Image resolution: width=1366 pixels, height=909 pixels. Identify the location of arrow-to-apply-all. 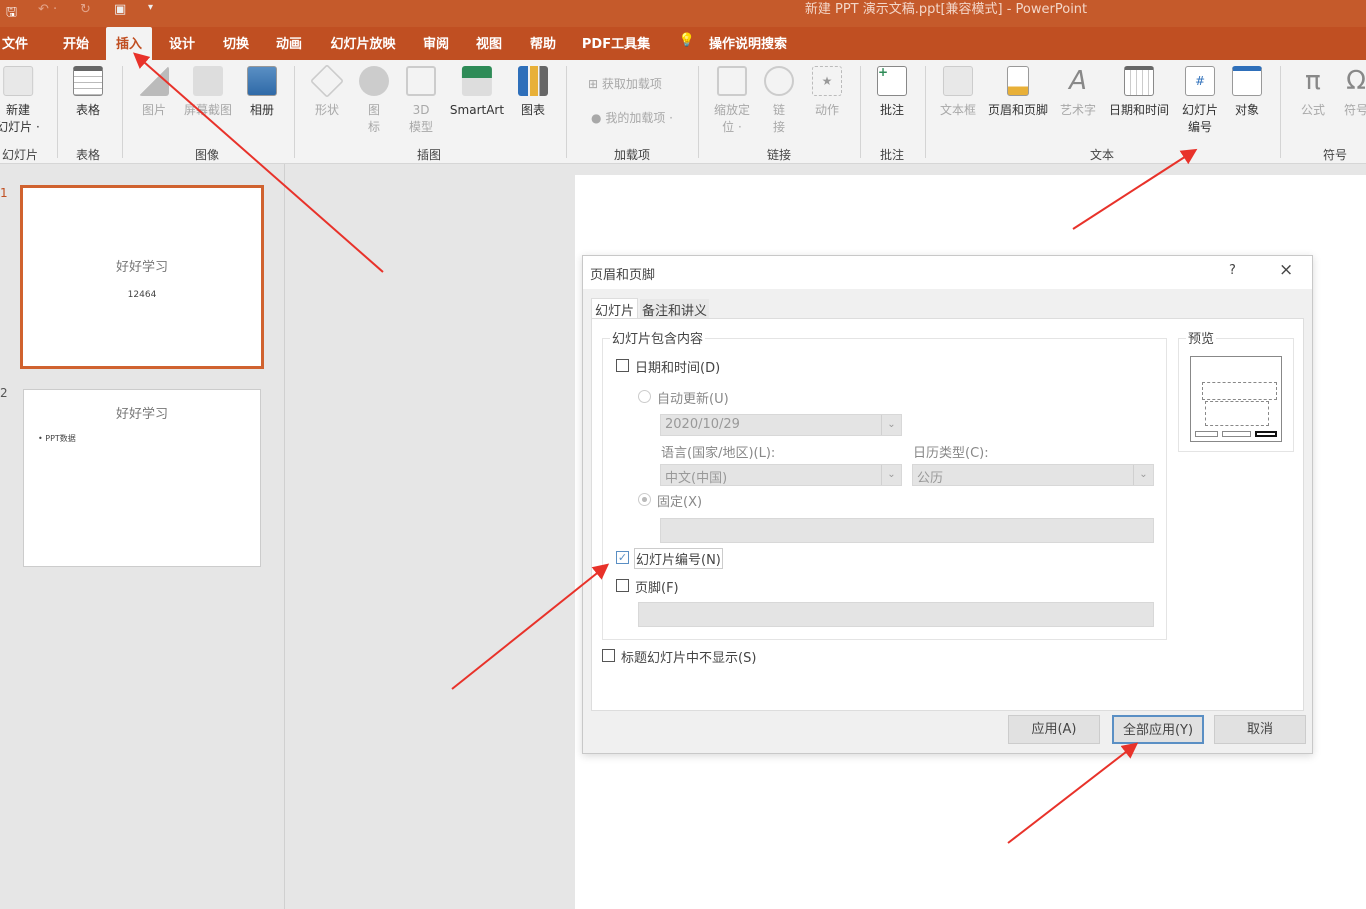
(1073, 793).